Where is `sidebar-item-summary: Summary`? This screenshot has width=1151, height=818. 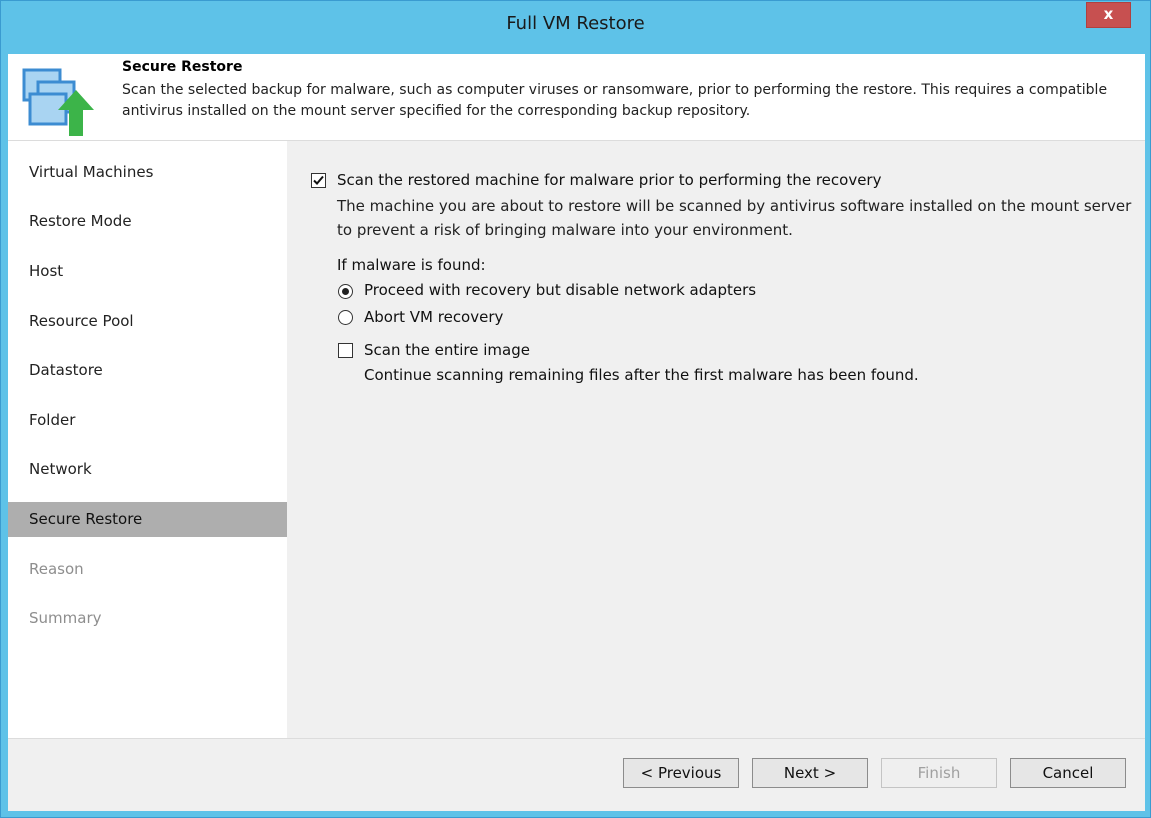 sidebar-item-summary: Summary is located at coordinates (65, 618).